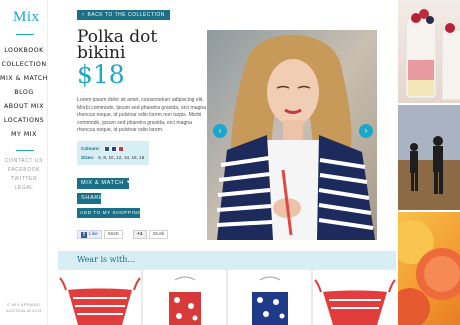  Describe the element at coordinates (24, 121) in the screenshot. I see `nav-item-locations: LOCATIONS` at that location.